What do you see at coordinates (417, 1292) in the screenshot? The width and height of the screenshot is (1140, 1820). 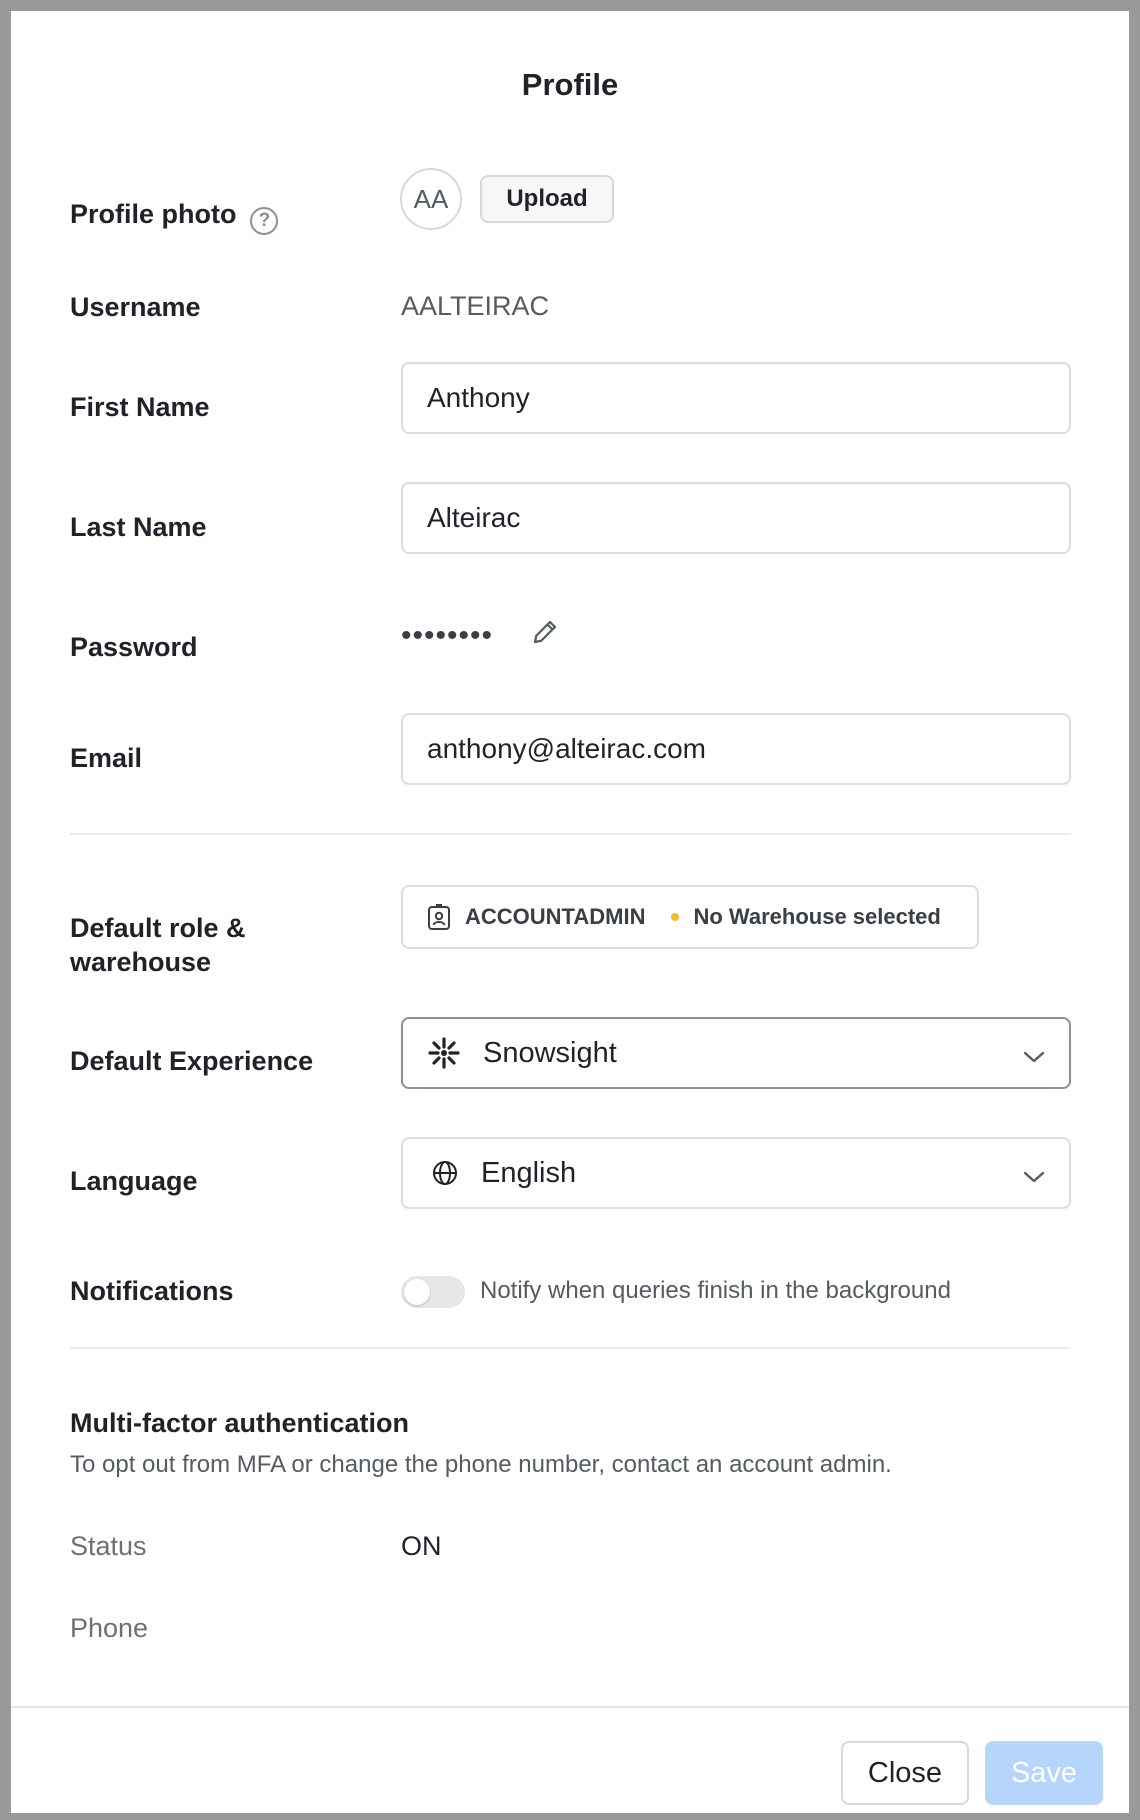 I see `toggle-knob` at bounding box center [417, 1292].